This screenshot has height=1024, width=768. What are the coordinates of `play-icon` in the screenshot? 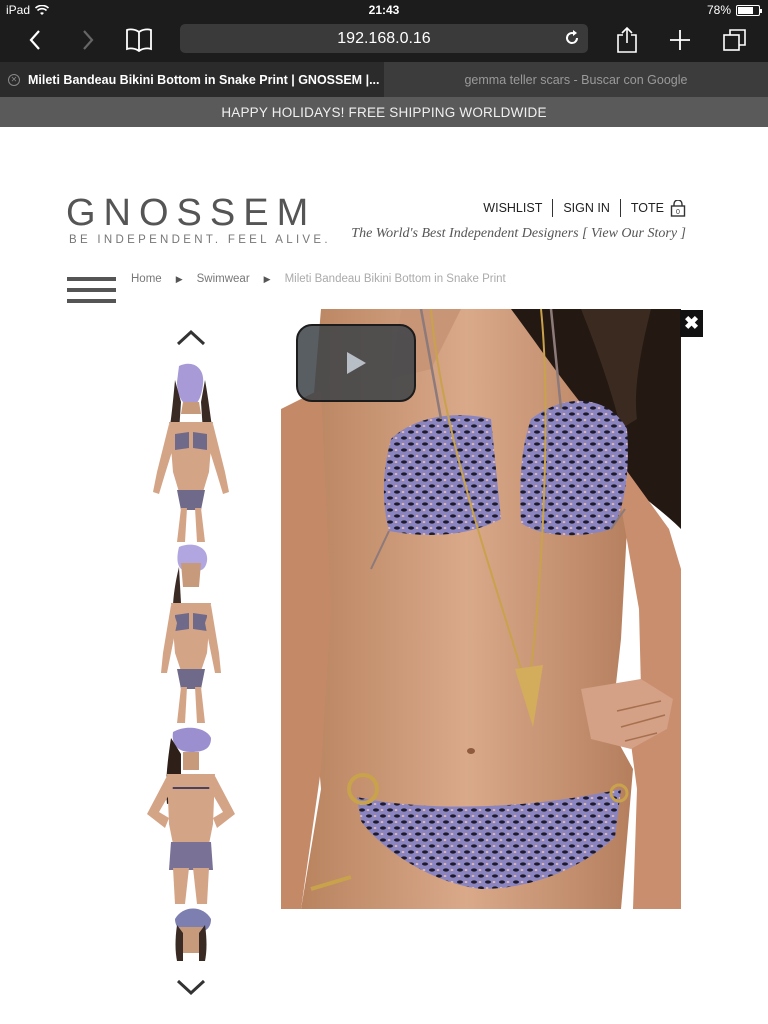 It's located at (356, 363).